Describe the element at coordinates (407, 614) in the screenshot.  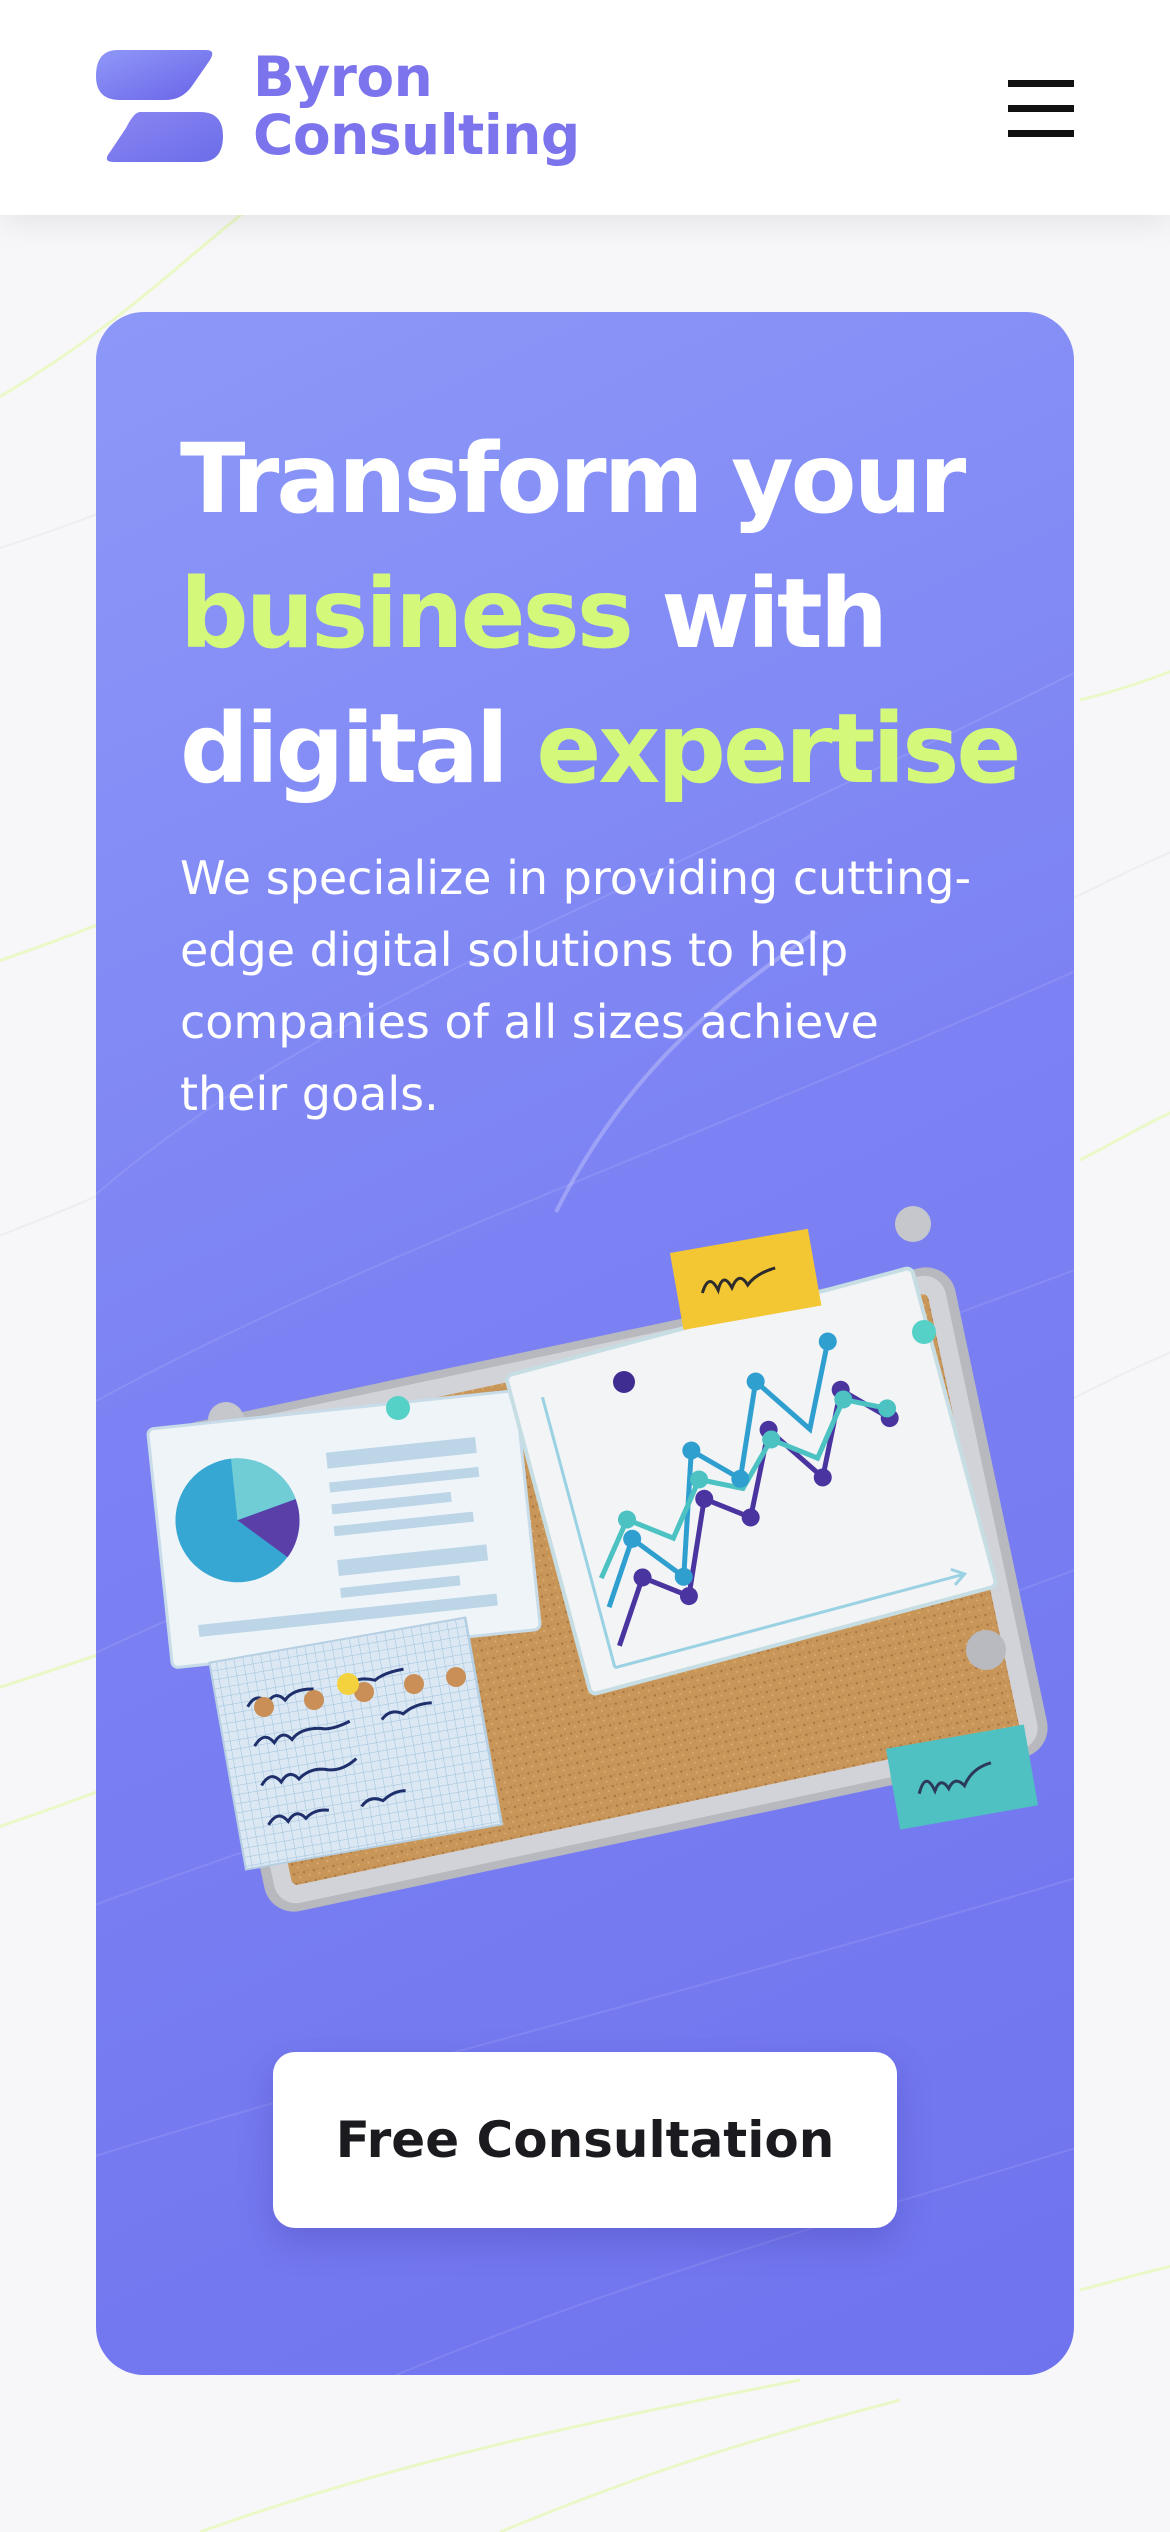
I see `hero-title-accent1: business` at that location.